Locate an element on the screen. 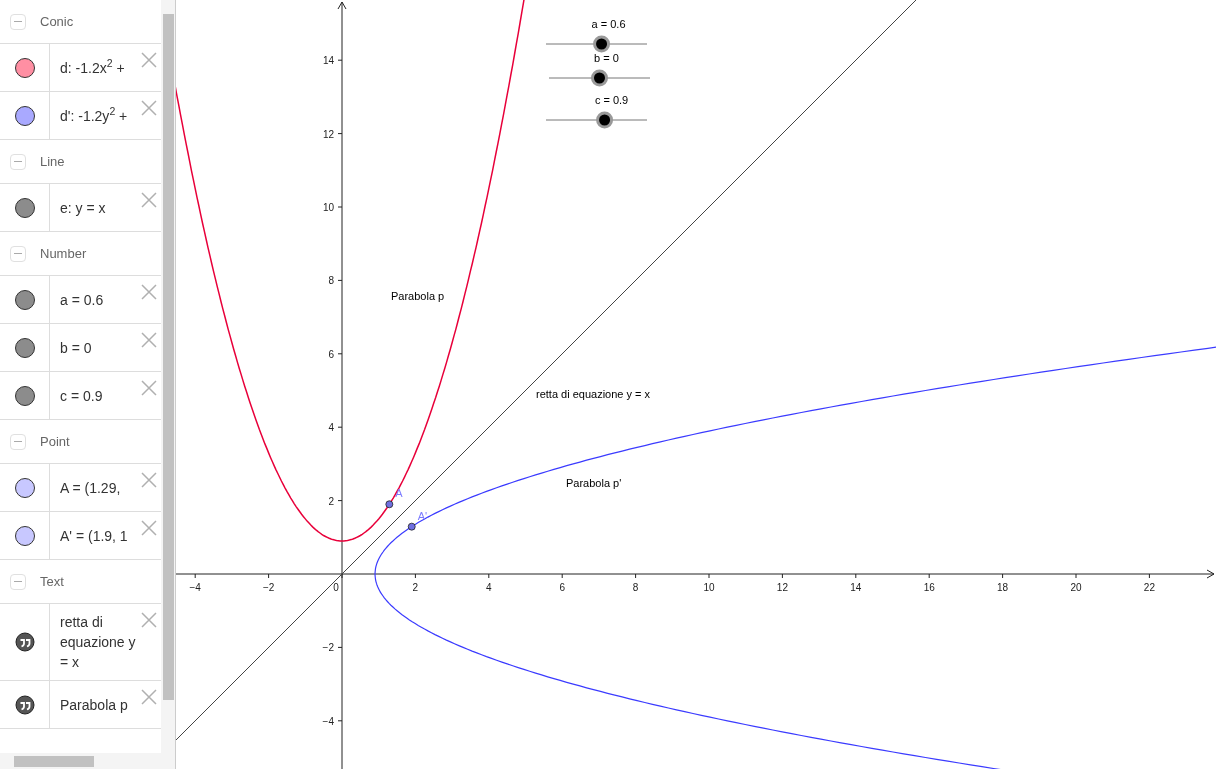  object-definition: d: -1.2x$^{2}$ + is located at coordinates (92, 67).